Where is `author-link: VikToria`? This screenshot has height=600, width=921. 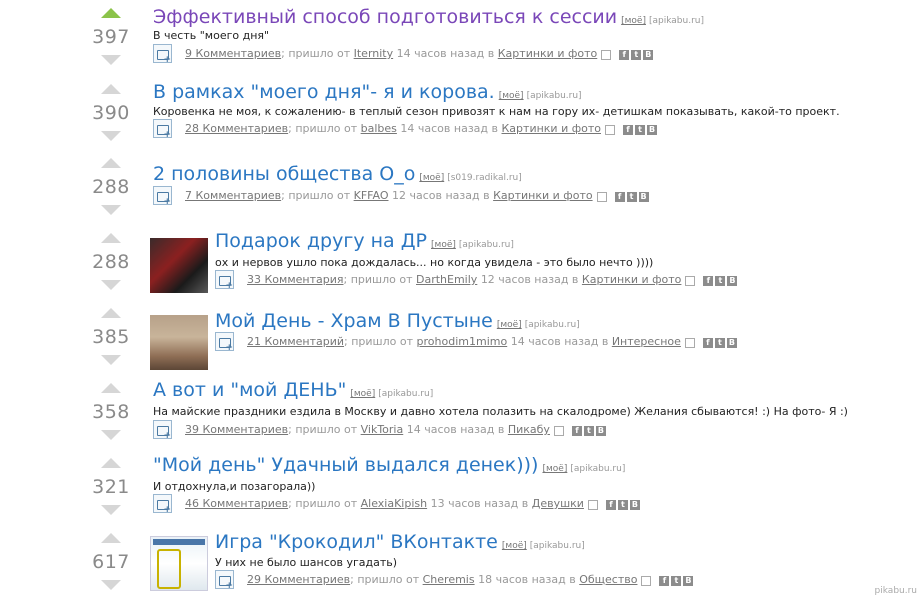 author-link: VikToria is located at coordinates (382, 429).